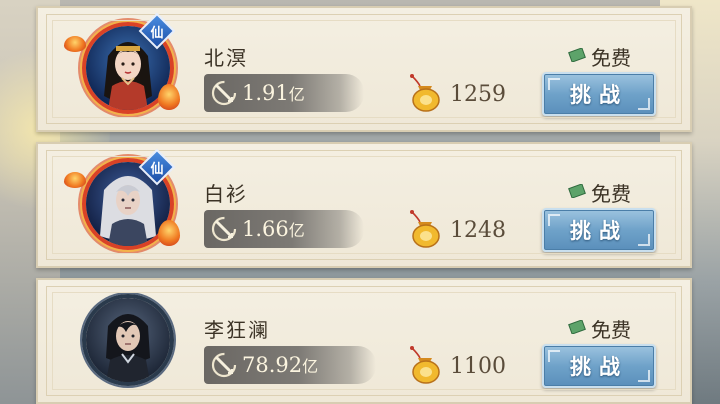 The width and height of the screenshot is (720, 404). What do you see at coordinates (265, 229) in the screenshot?
I see `power-value: 1.66` at bounding box center [265, 229].